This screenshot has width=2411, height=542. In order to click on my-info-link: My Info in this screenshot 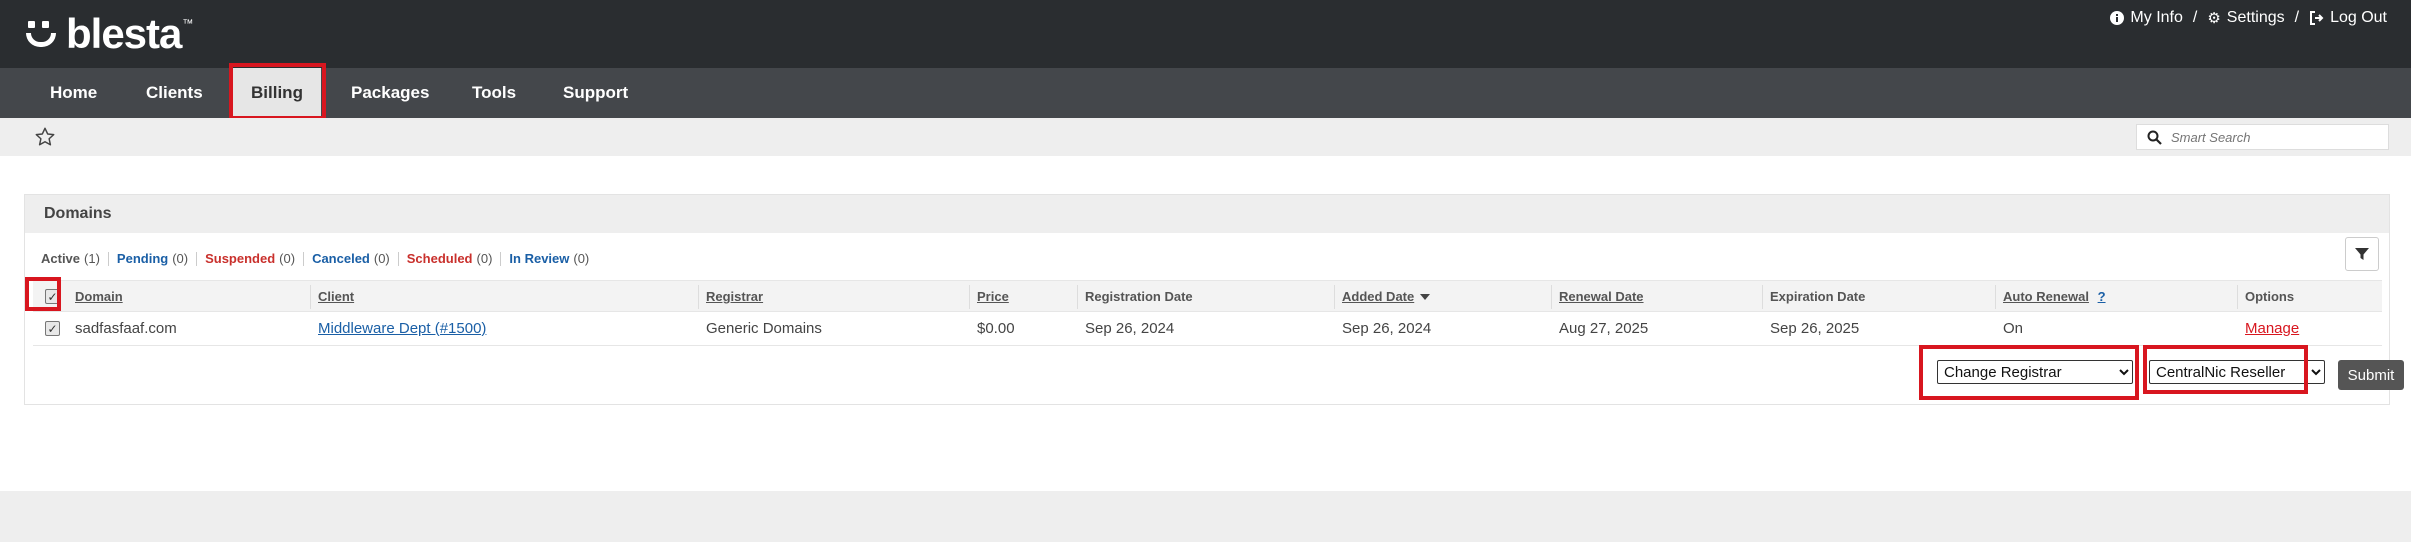, I will do `click(2146, 18)`.